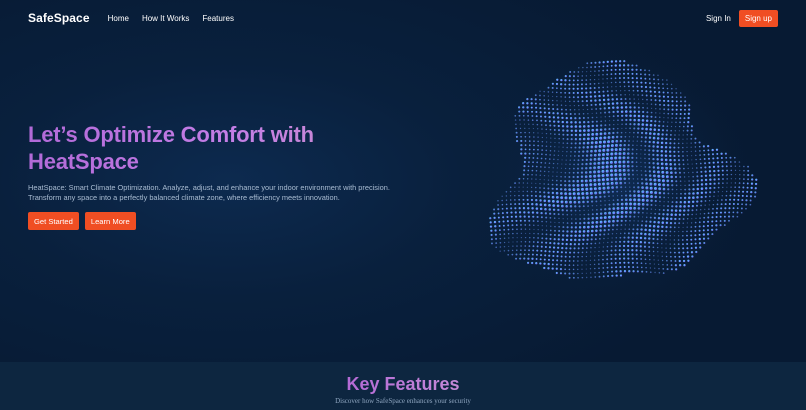 This screenshot has width=806, height=410. I want to click on nav-link-how-it-works: How It Works, so click(165, 18).